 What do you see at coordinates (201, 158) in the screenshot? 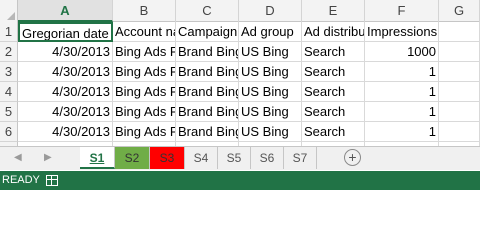
I see `sheet-tab-s4: S4` at bounding box center [201, 158].